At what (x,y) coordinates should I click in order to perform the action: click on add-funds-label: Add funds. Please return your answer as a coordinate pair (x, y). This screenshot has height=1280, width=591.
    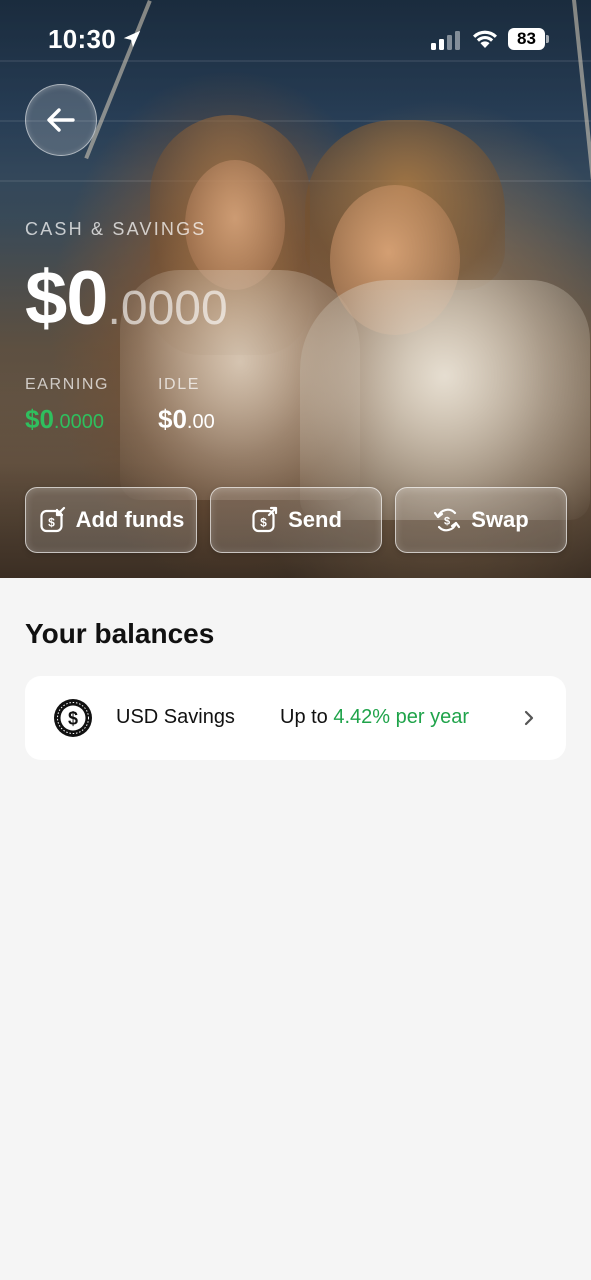
    Looking at the image, I should click on (130, 519).